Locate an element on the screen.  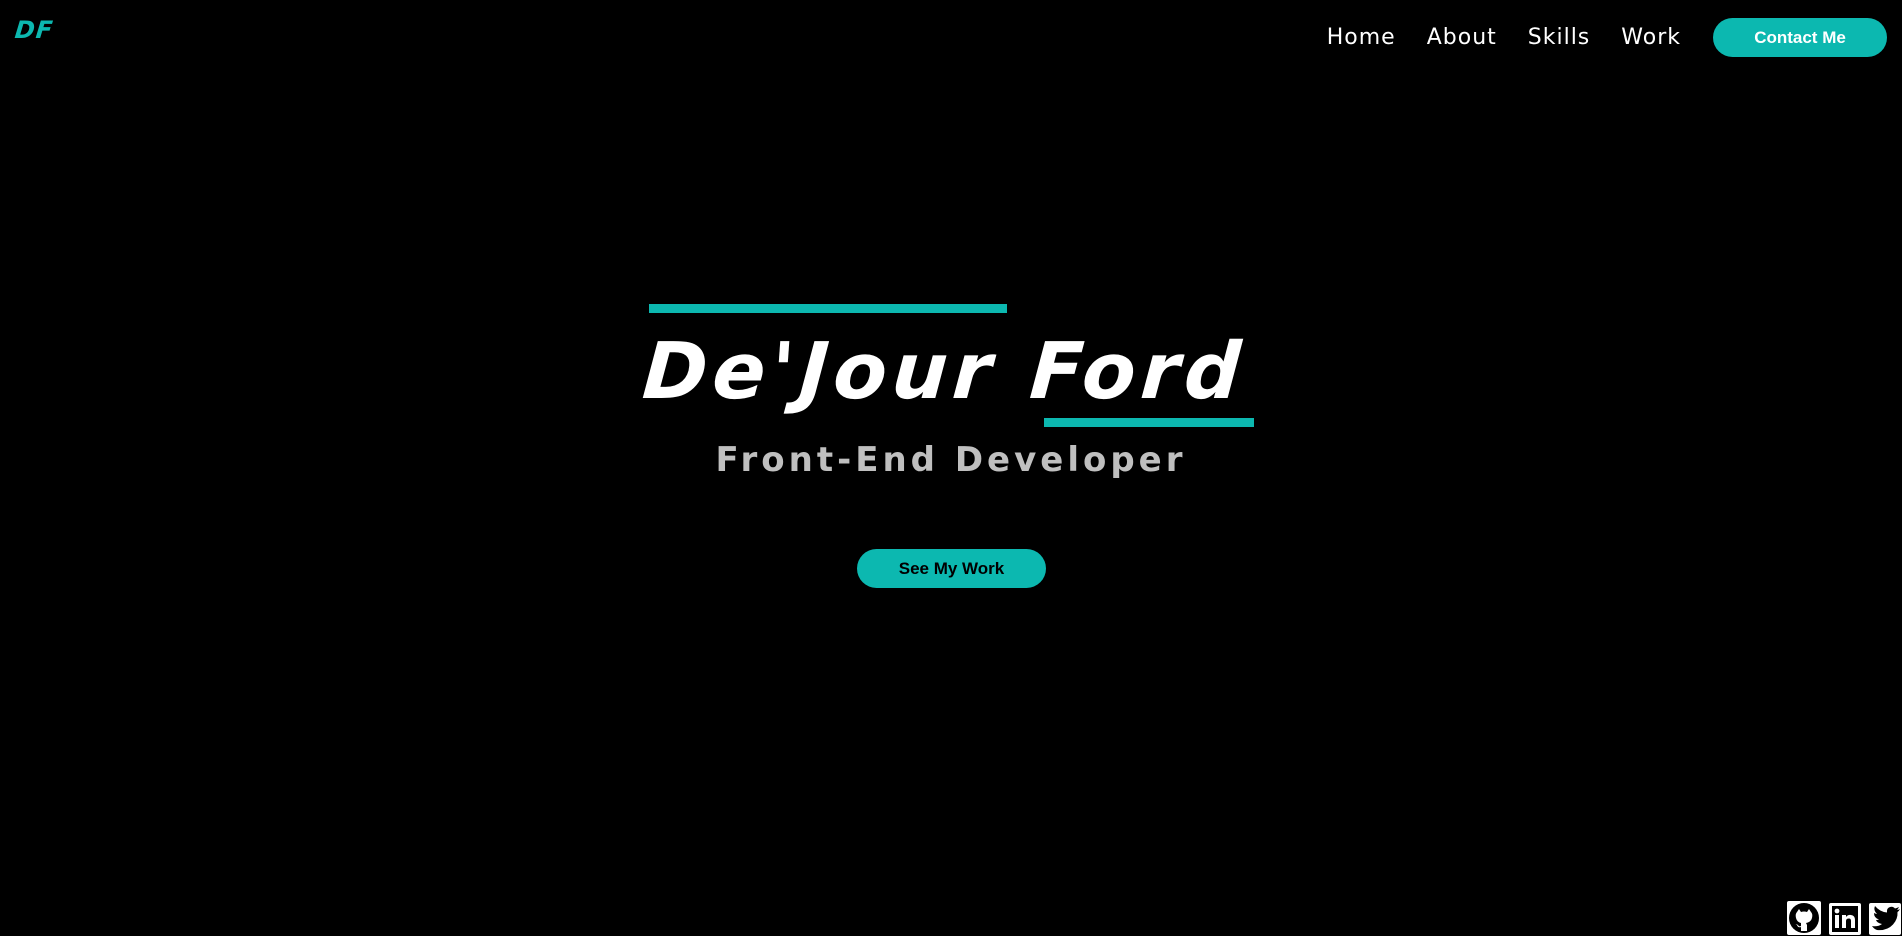
hero-title: De'Jour Ford is located at coordinates (953, 372).